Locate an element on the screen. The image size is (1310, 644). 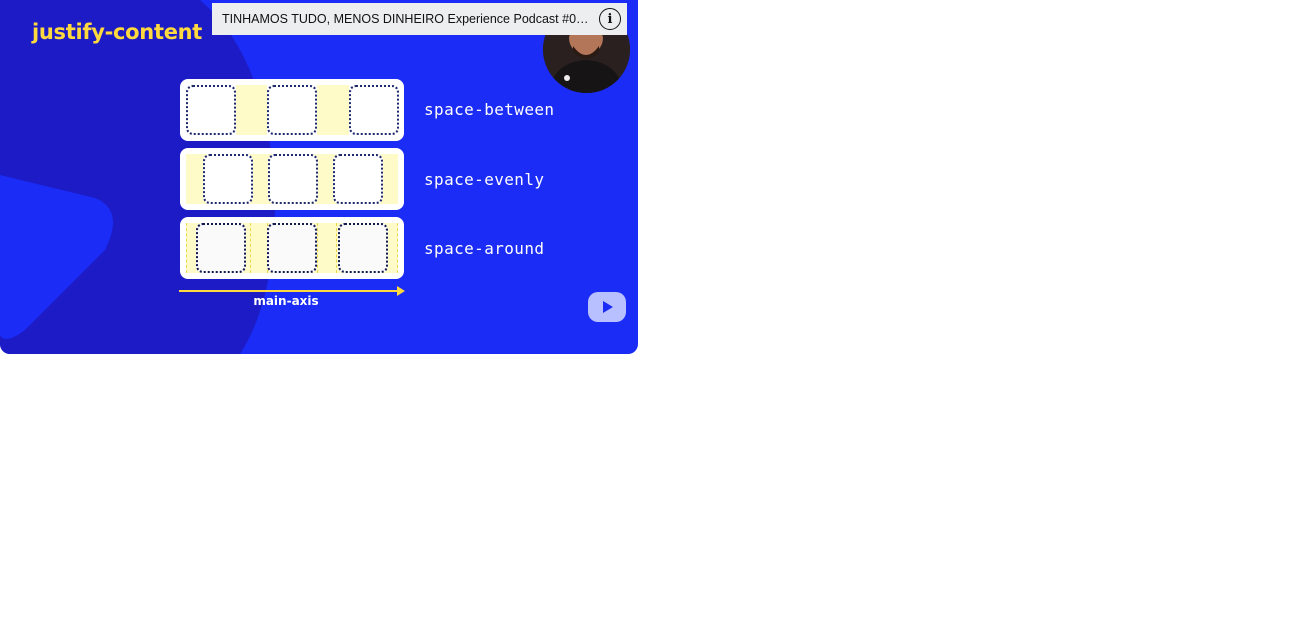
space-between-demo is located at coordinates (292, 110).